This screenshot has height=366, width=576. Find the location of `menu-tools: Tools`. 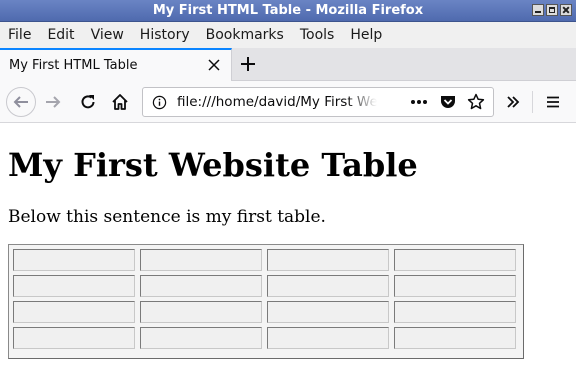

menu-tools: Tools is located at coordinates (317, 35).